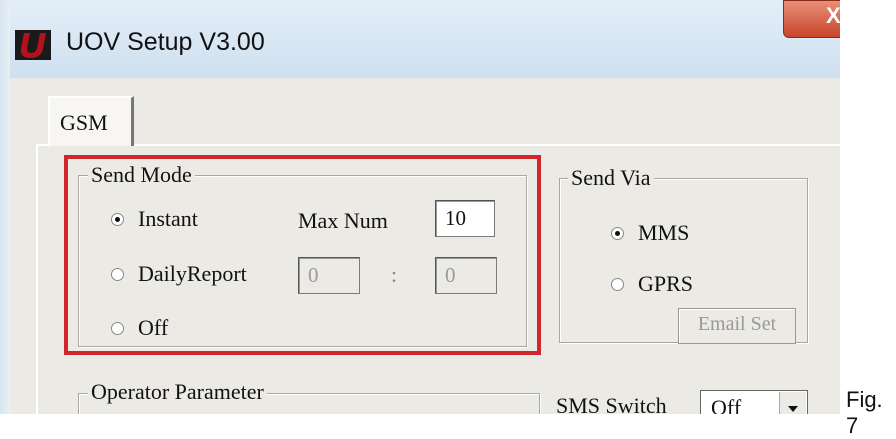 This screenshot has width=896, height=439. What do you see at coordinates (811, 19) in the screenshot?
I see `close-button: X` at bounding box center [811, 19].